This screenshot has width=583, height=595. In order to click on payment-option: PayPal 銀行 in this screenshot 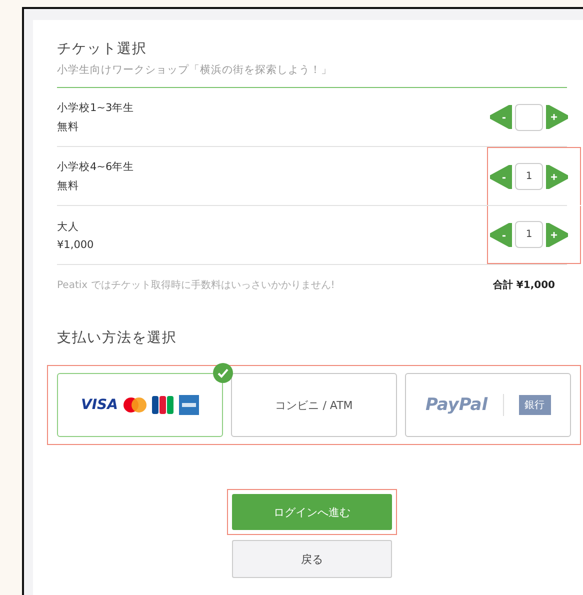, I will do `click(488, 405)`.